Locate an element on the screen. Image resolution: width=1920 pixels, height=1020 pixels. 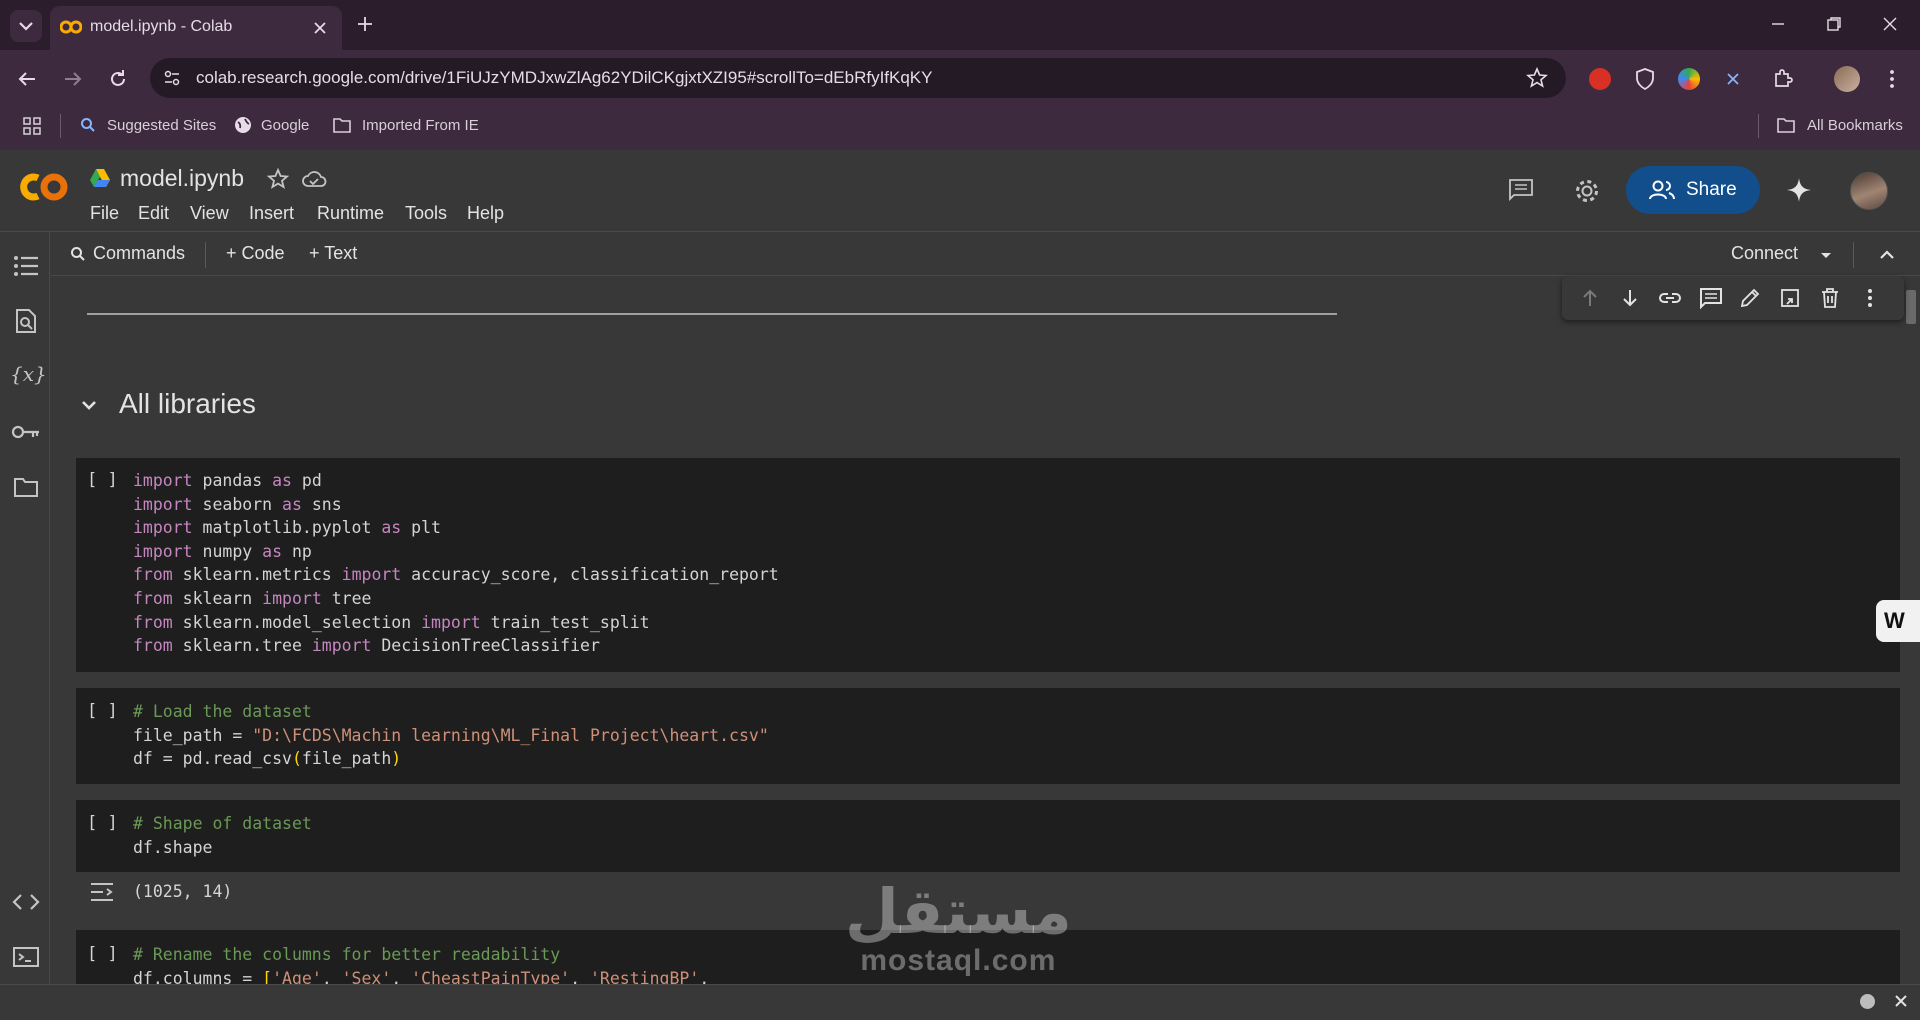
star-icon is located at coordinates (278, 179).